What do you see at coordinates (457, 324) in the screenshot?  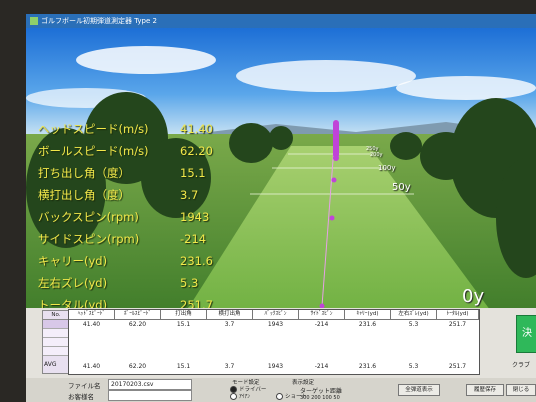 I see `table-cell: 251.7` at bounding box center [457, 324].